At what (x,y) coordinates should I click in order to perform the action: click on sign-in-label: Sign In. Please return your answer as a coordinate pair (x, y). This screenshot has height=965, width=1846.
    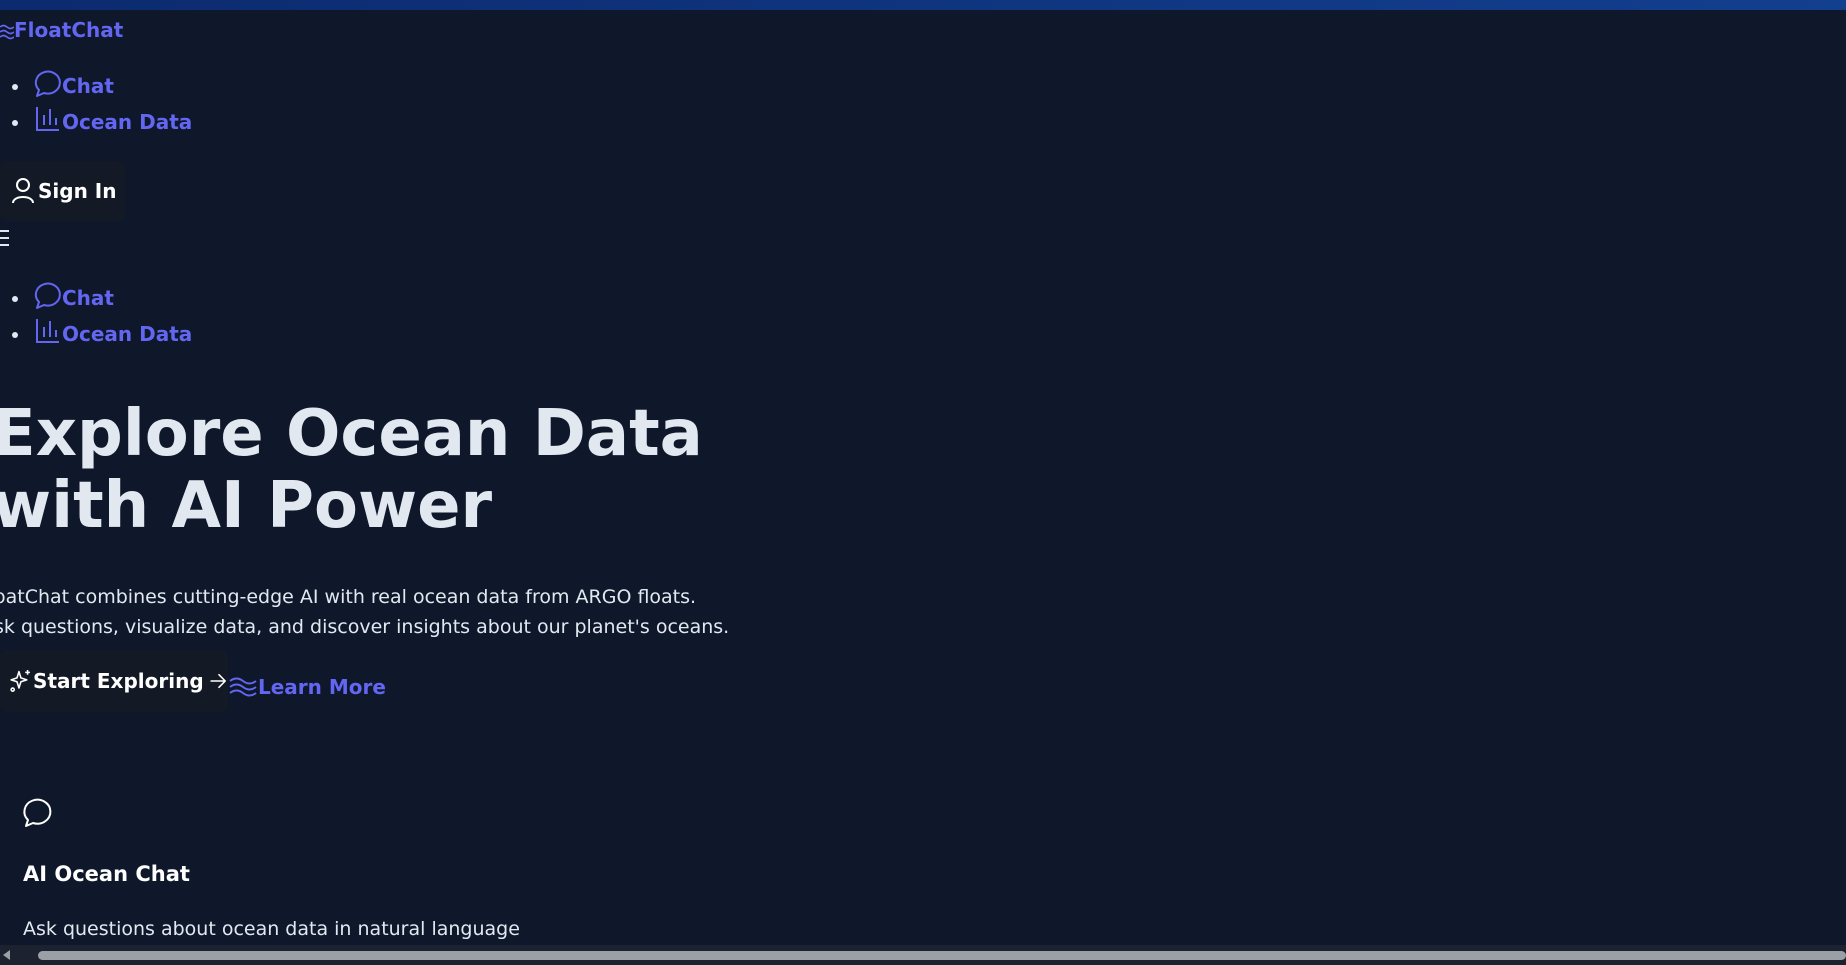
    Looking at the image, I should click on (77, 191).